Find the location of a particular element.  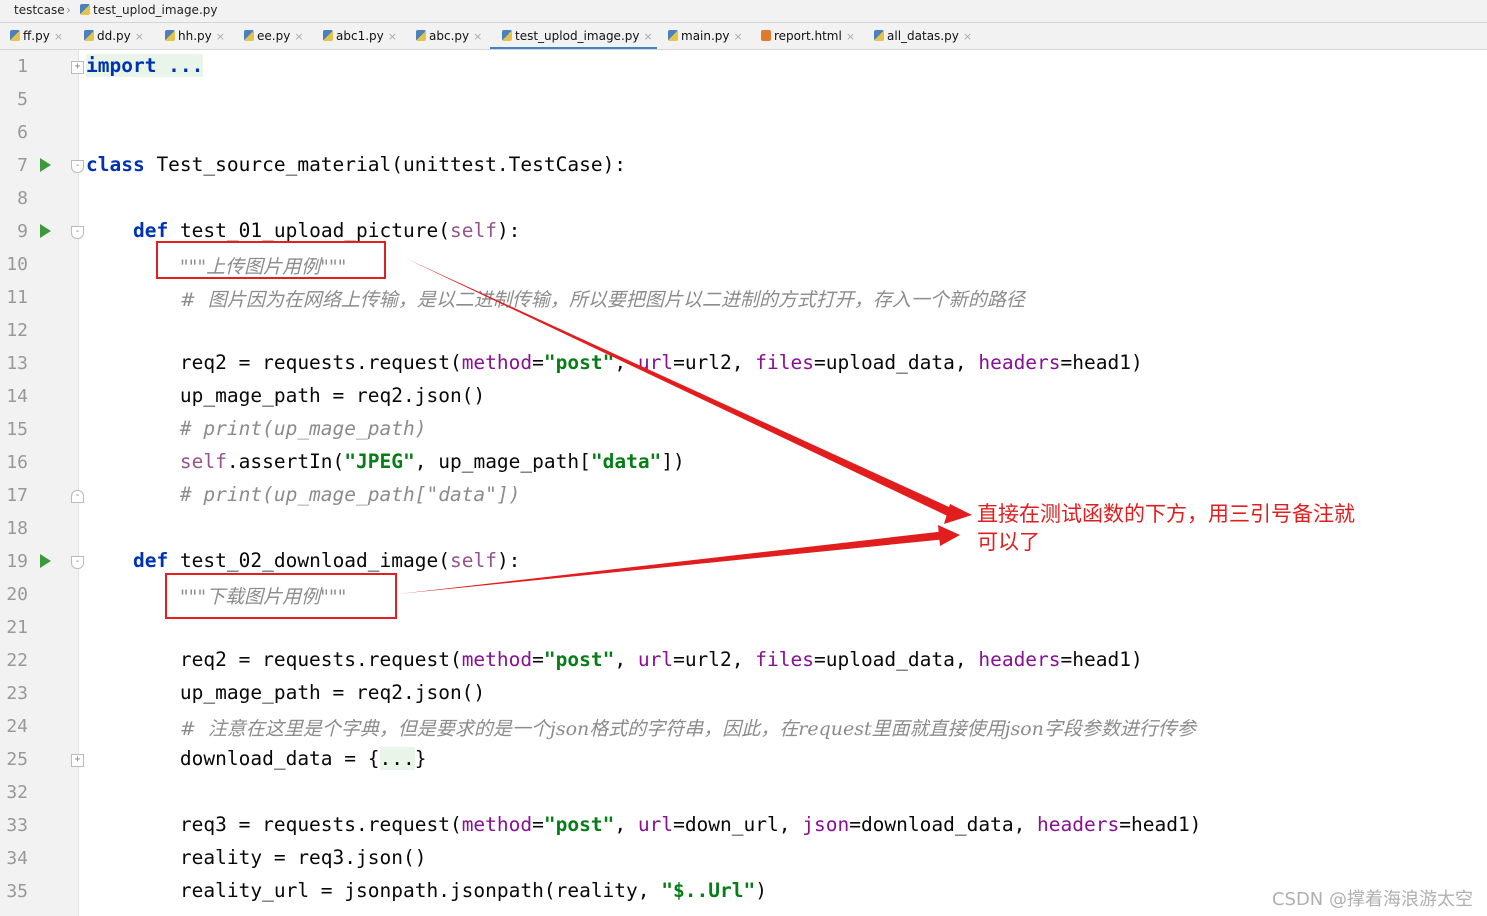

annotation-text: 直接在测试函数的下方，用三引号备注就可以了 is located at coordinates (1166, 528).